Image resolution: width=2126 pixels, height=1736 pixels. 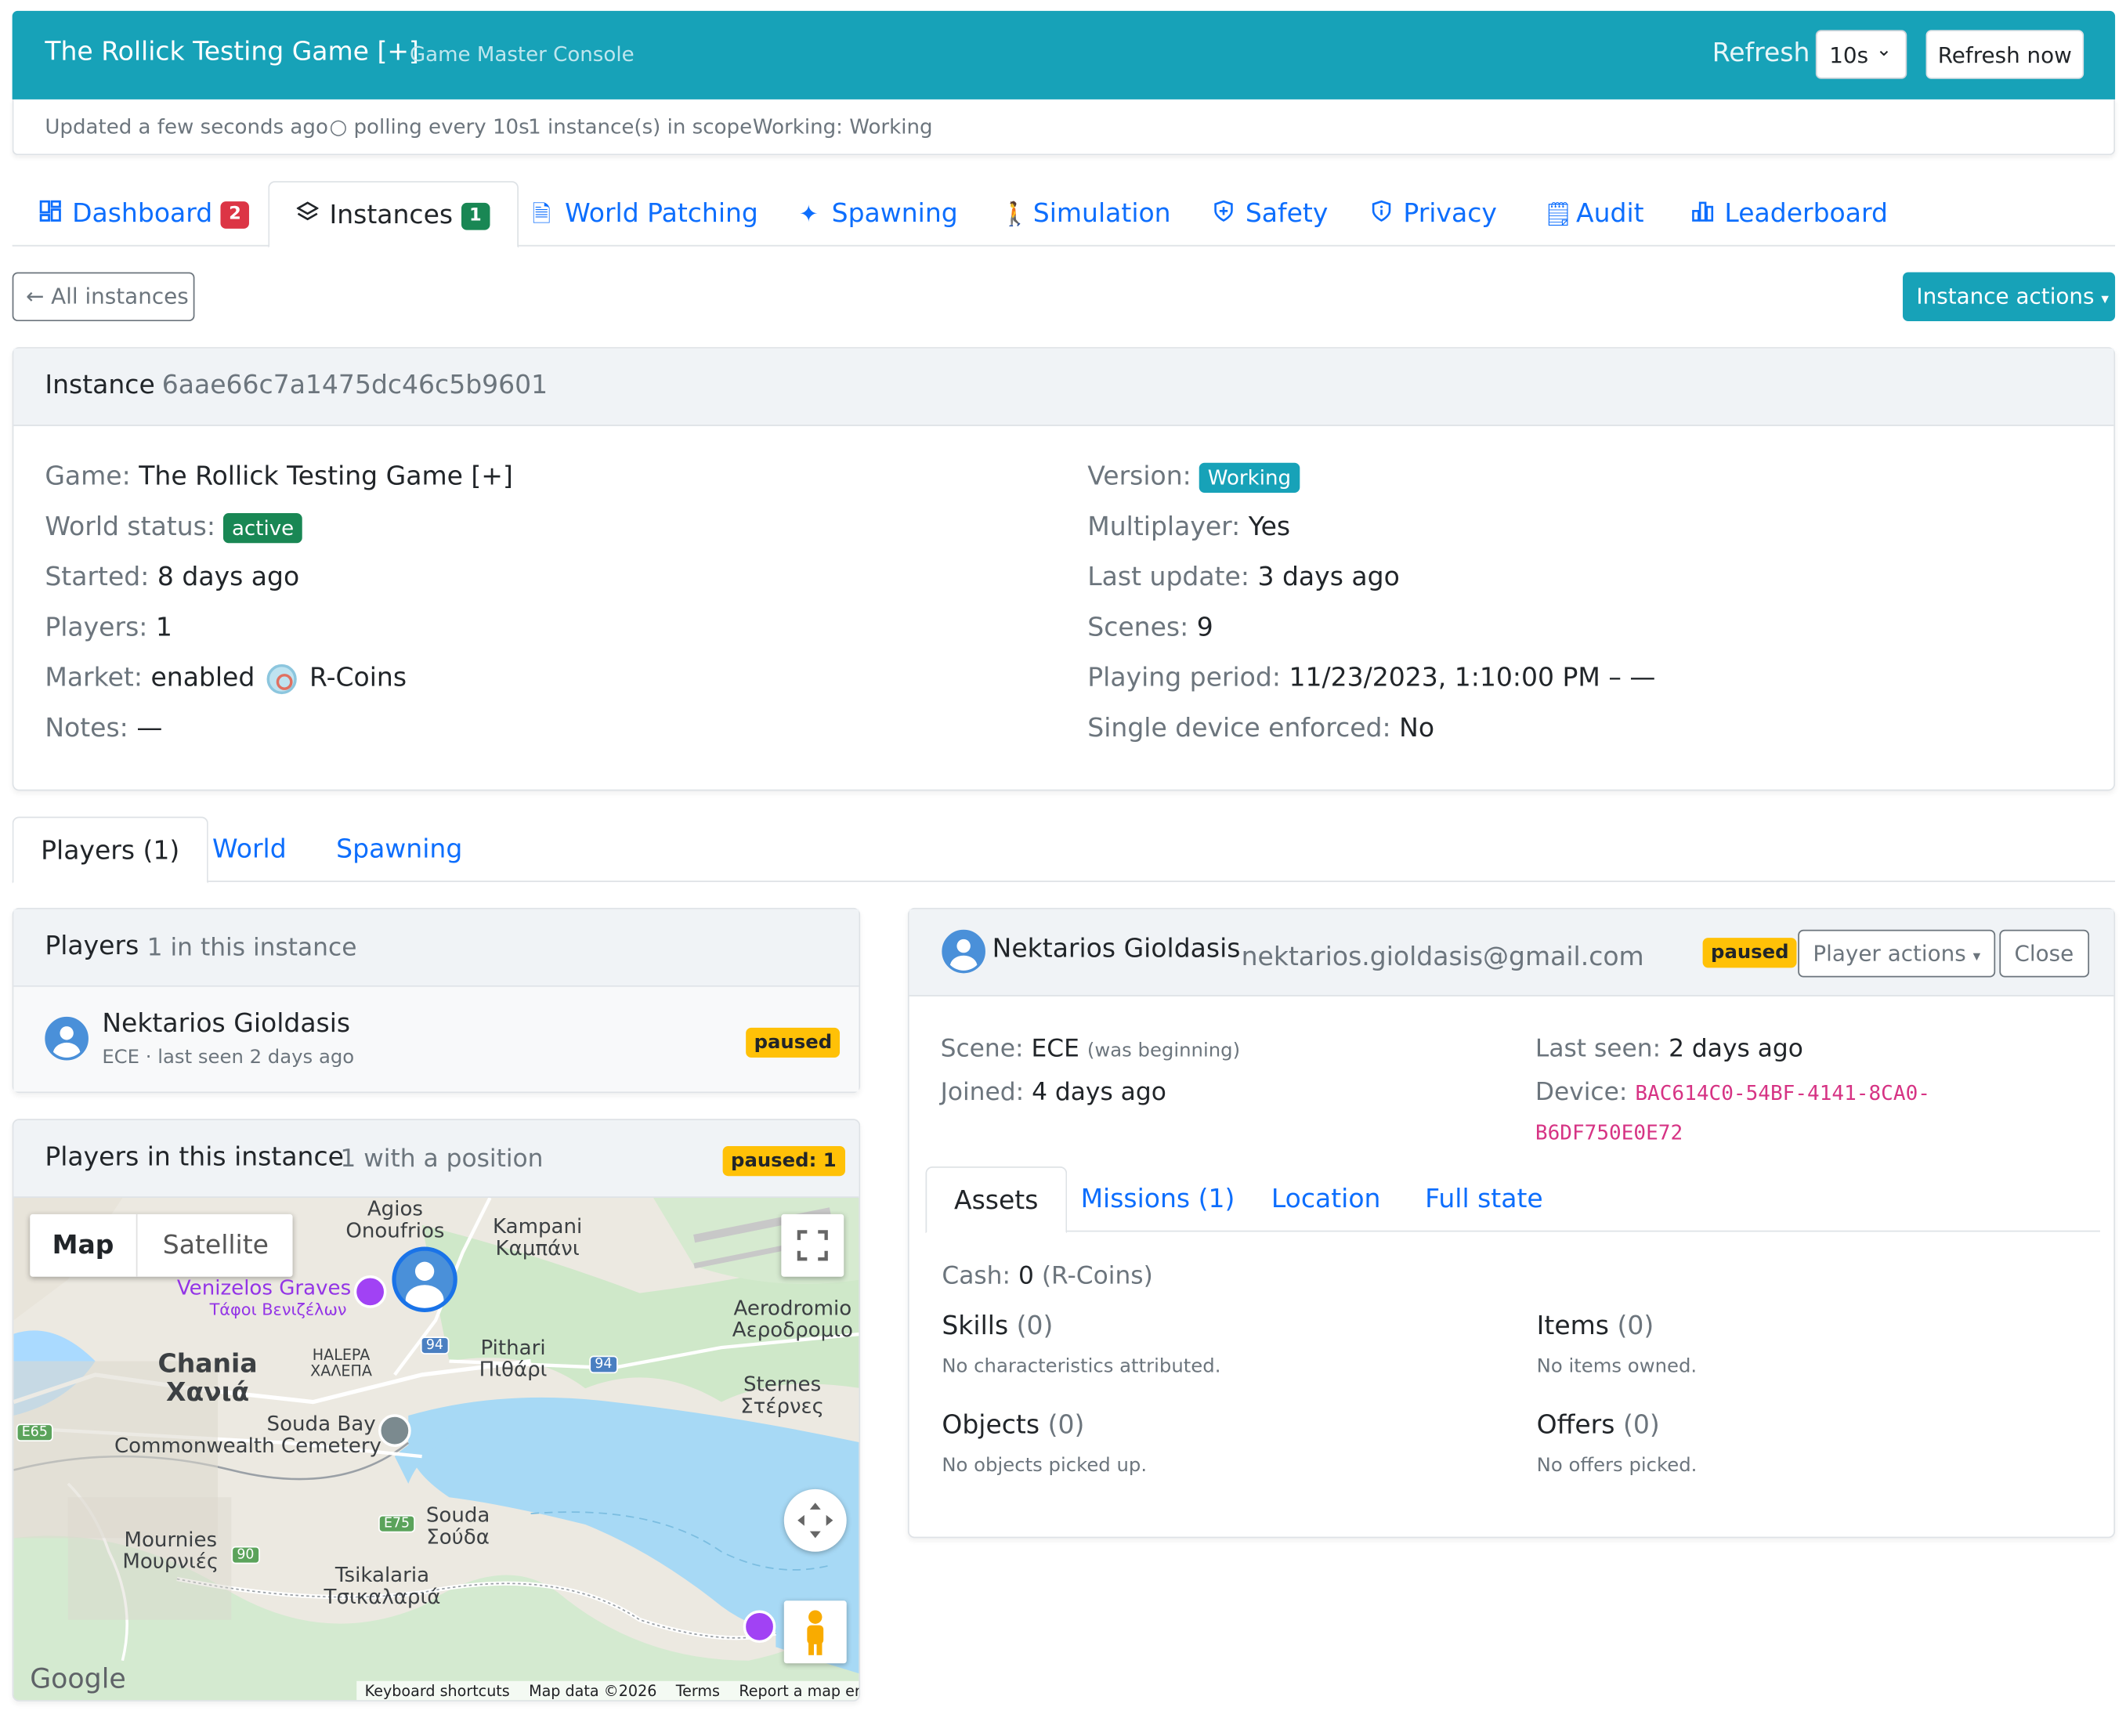 What do you see at coordinates (2004, 54) in the screenshot?
I see `refresh-now-button: Refresh now` at bounding box center [2004, 54].